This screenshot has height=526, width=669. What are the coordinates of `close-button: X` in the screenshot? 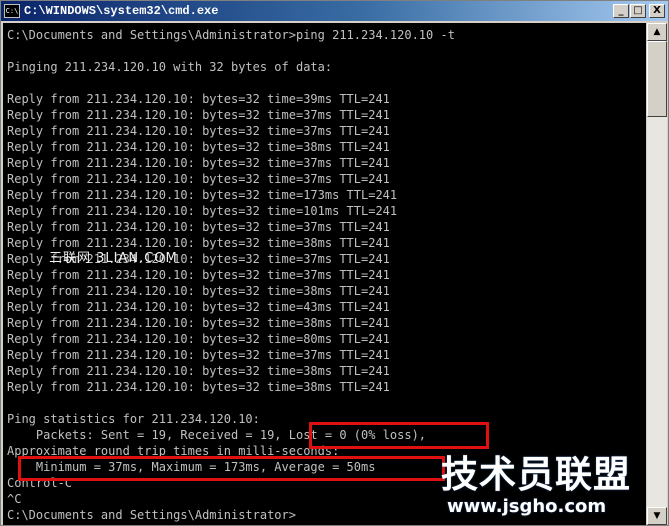 It's located at (657, 11).